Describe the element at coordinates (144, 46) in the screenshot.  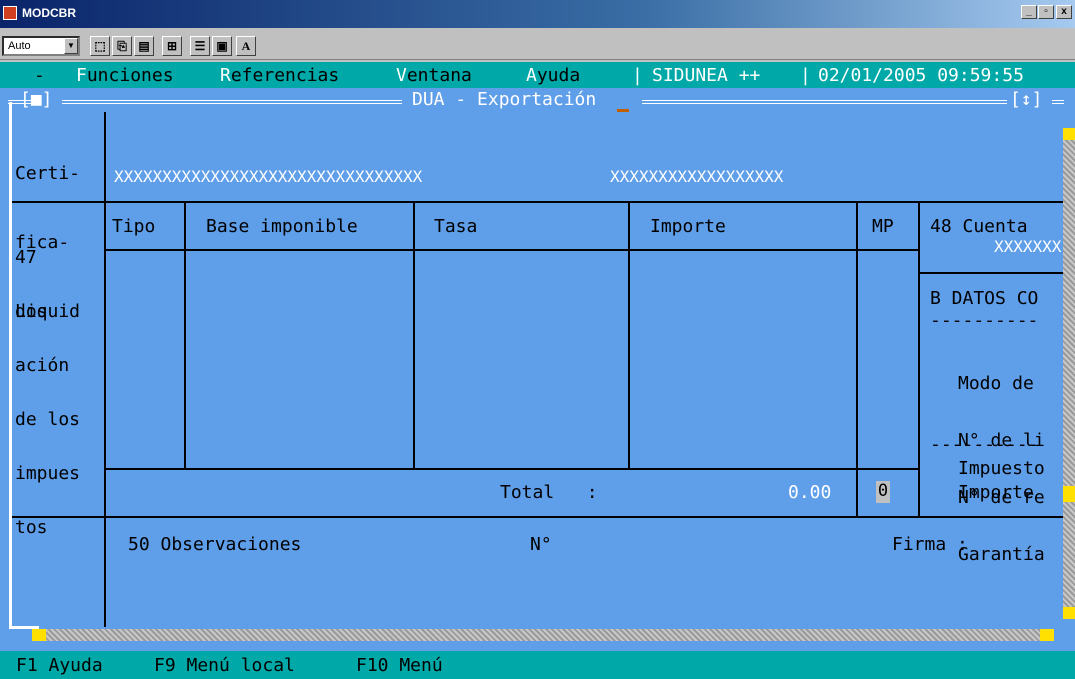
I see `paste-icon: ▤` at that location.